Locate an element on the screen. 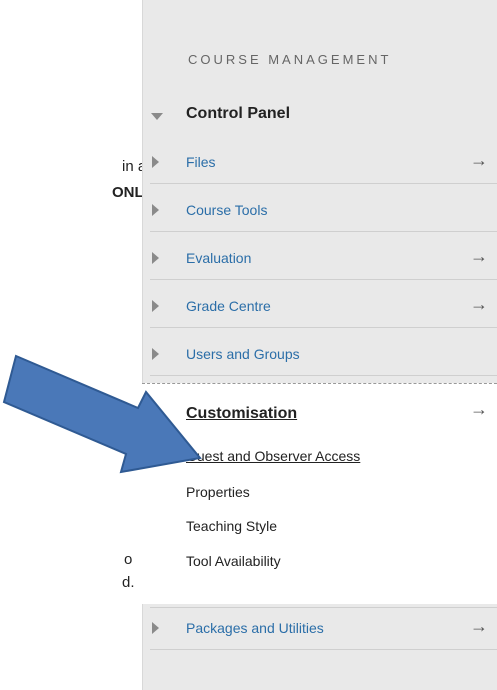  callout-arrow-icon is located at coordinates (102, 414).